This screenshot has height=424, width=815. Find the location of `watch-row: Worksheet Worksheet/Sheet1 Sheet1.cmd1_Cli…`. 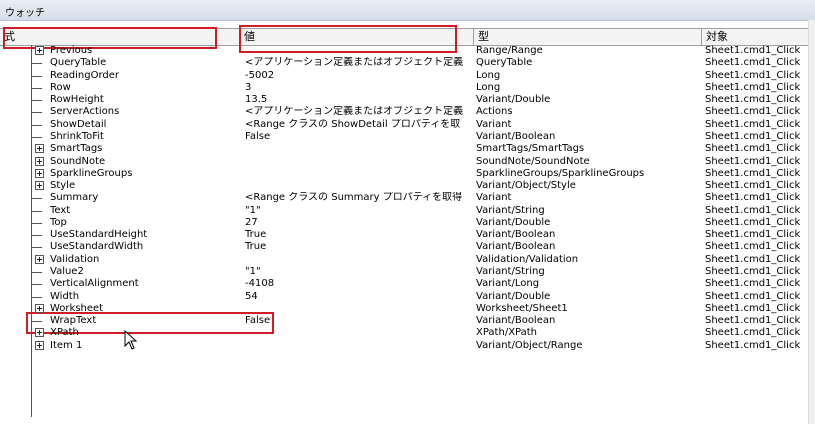

watch-row: Worksheet Worksheet/Sheet1 Sheet1.cmd1_Cli… is located at coordinates (407, 309).